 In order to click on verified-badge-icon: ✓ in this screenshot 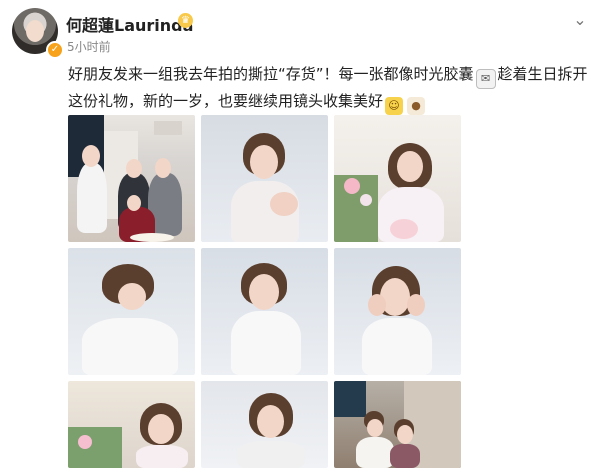, I will do `click(55, 50)`.